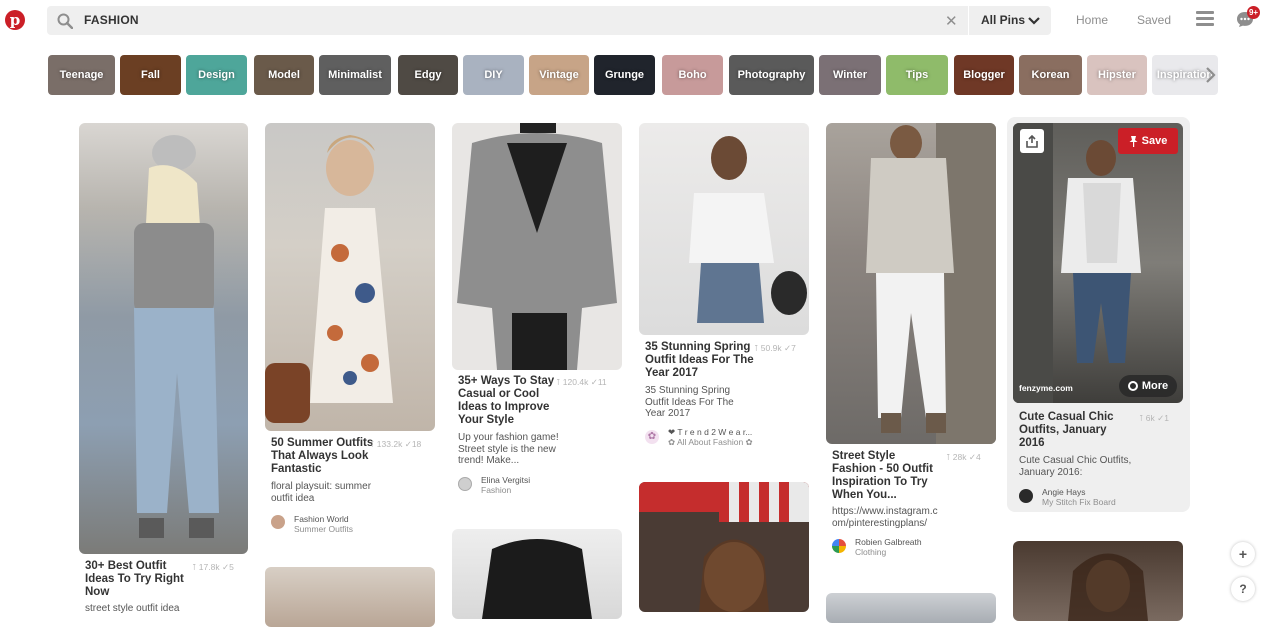 The width and height of the screenshot is (1268, 627). What do you see at coordinates (1003, 20) in the screenshot?
I see `filter-label: All Pins` at bounding box center [1003, 20].